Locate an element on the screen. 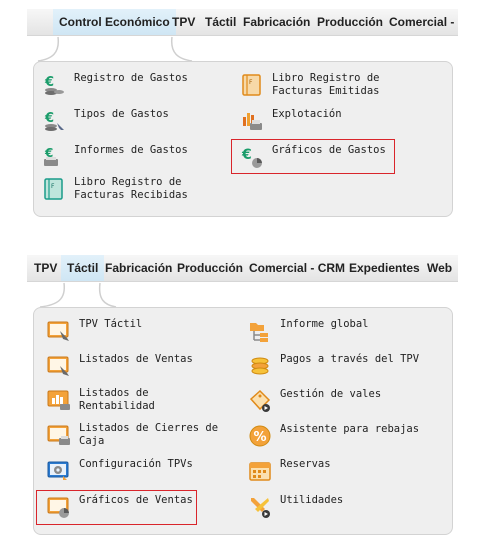  libro-registro-emitidas-label: Libro Registro de Facturas Emitidas is located at coordinates (326, 84).